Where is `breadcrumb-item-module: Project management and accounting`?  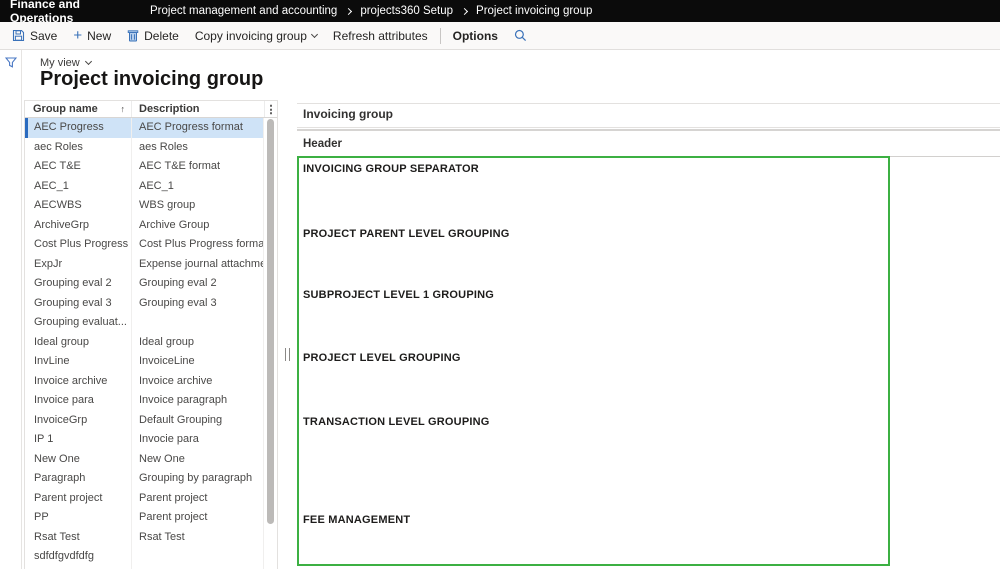
breadcrumb-item-module: Project management and accounting is located at coordinates (243, 11).